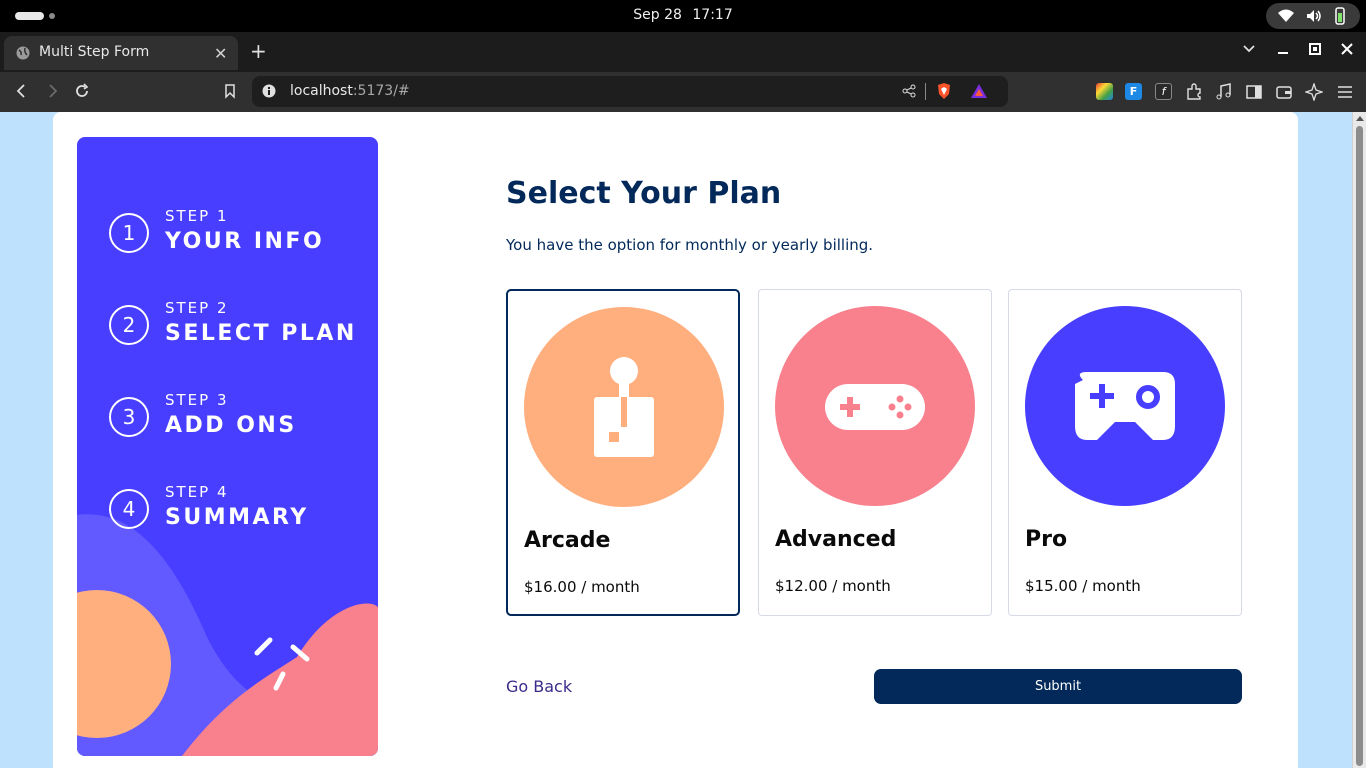 The image size is (1366, 768). I want to click on step-number-circle: 4, so click(129, 509).